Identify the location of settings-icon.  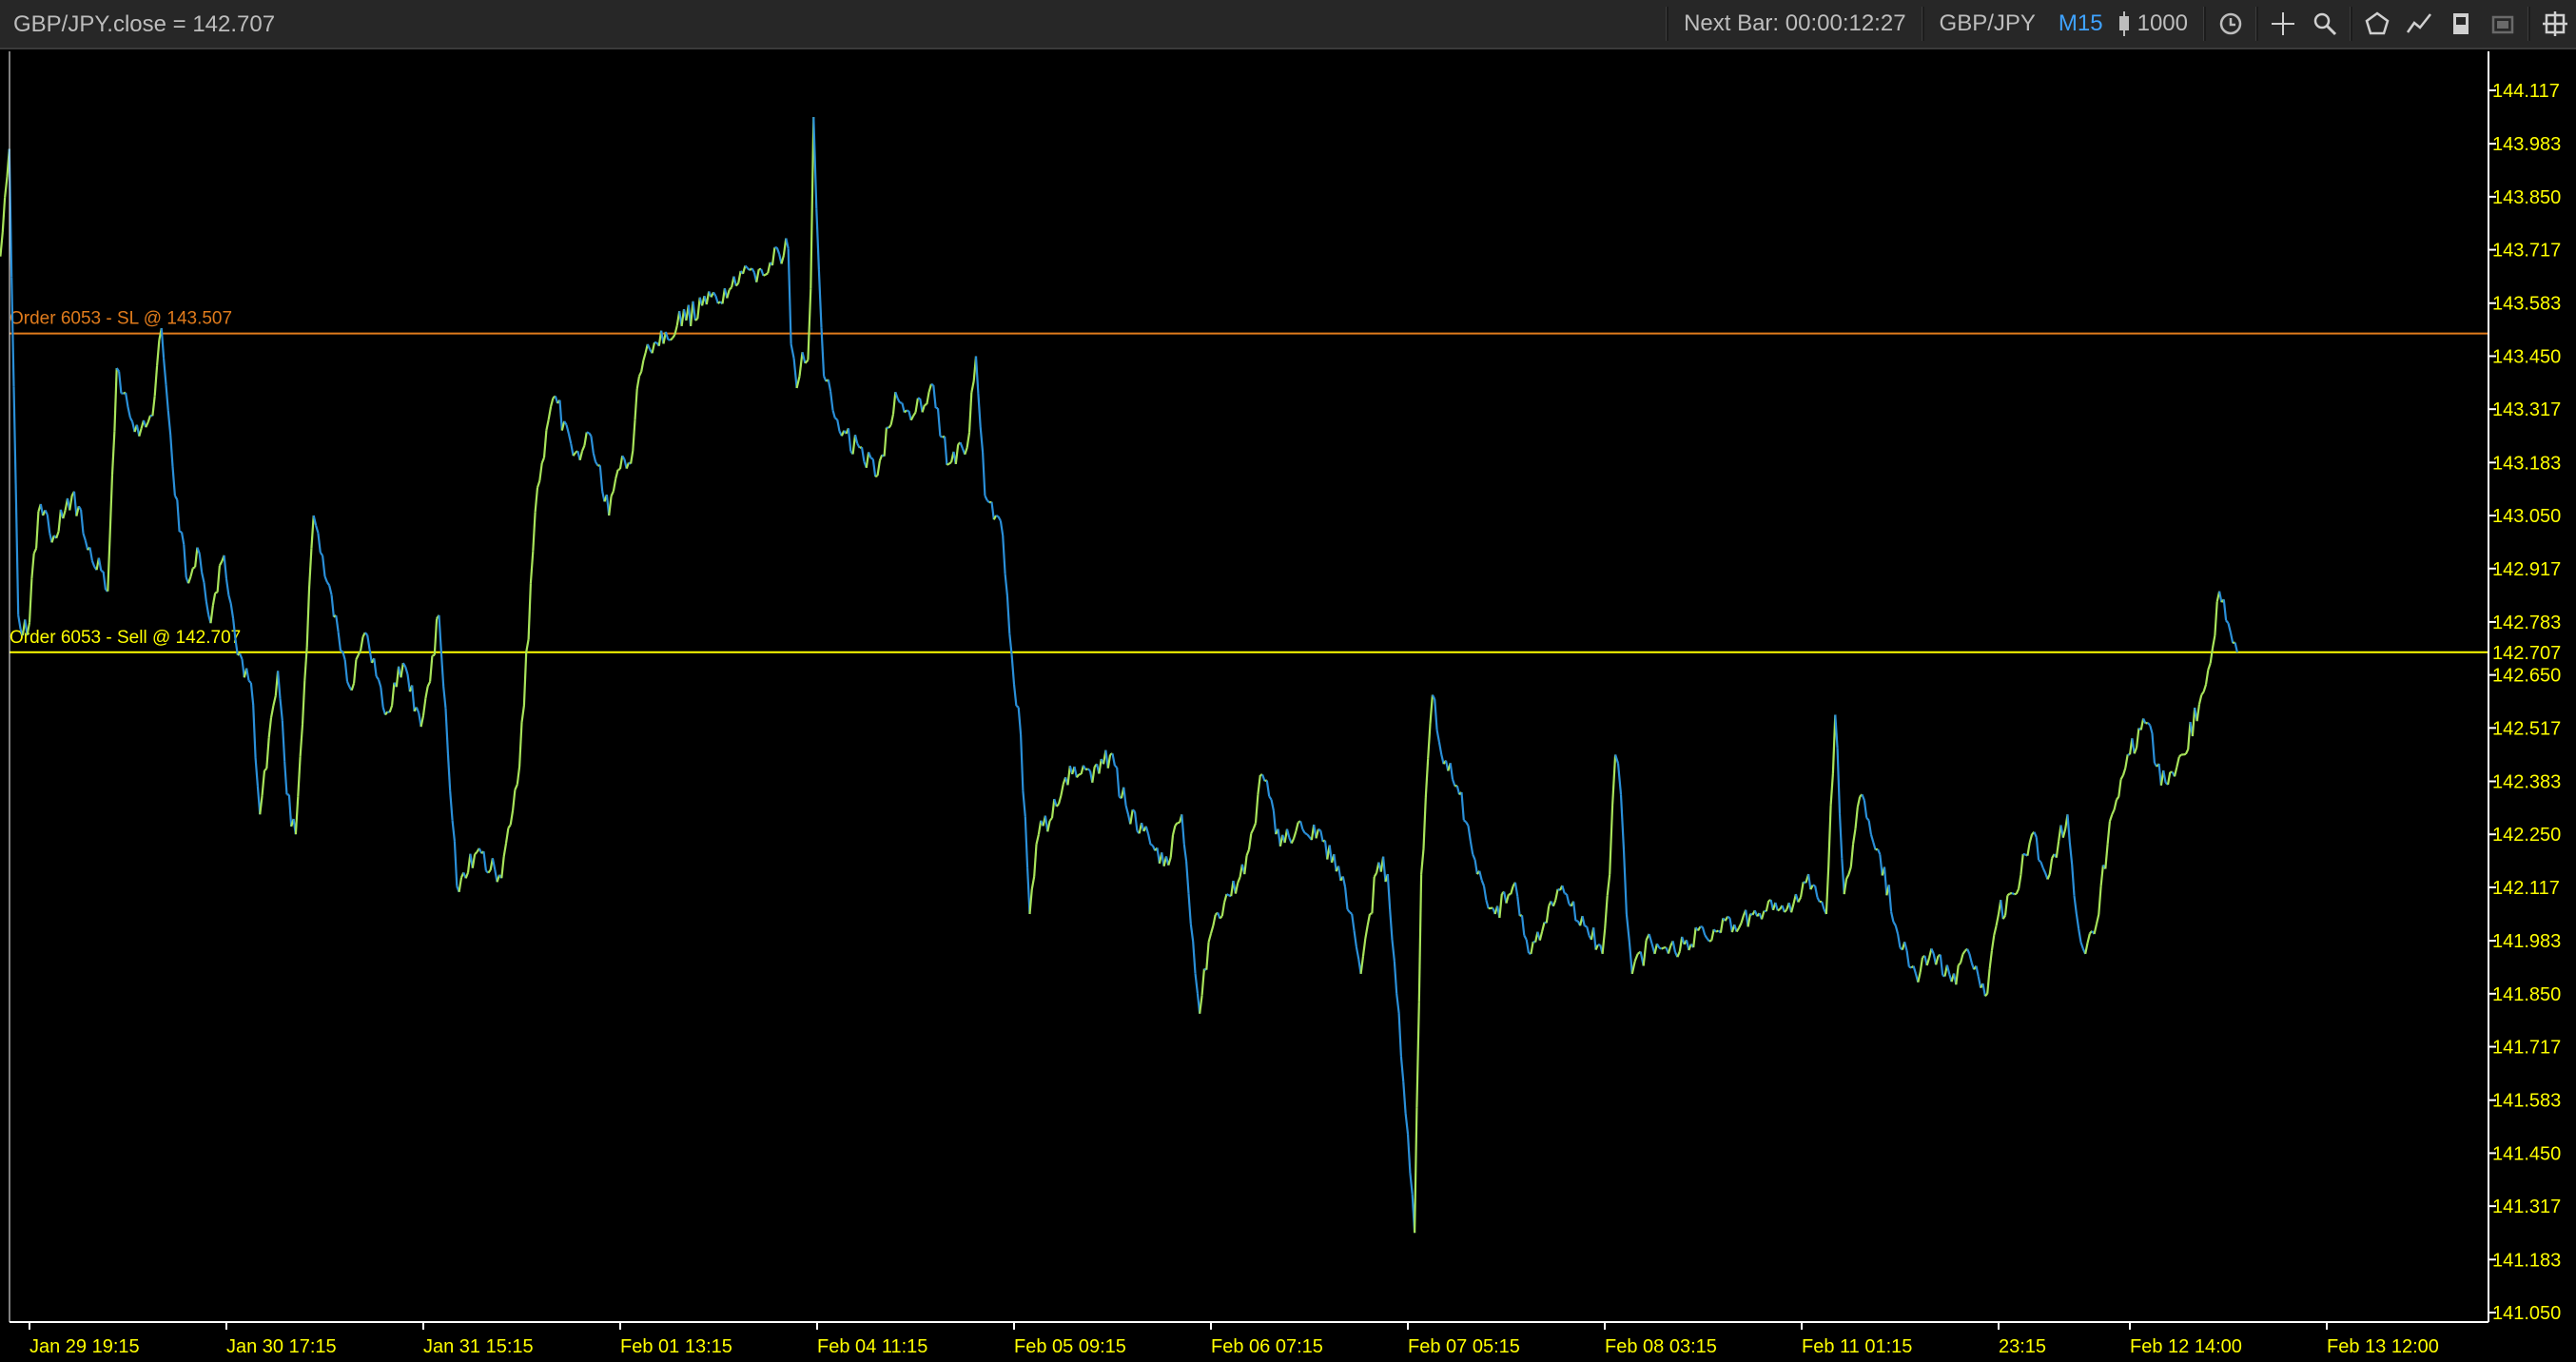
(2555, 24).